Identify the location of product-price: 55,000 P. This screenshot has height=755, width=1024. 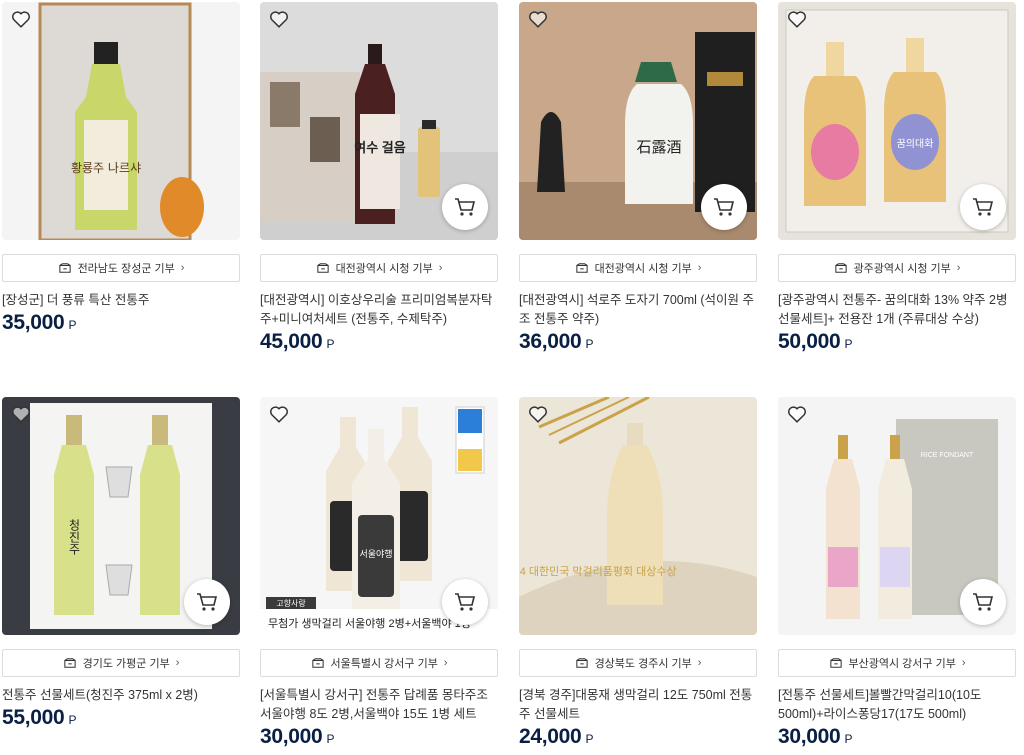
(121, 718).